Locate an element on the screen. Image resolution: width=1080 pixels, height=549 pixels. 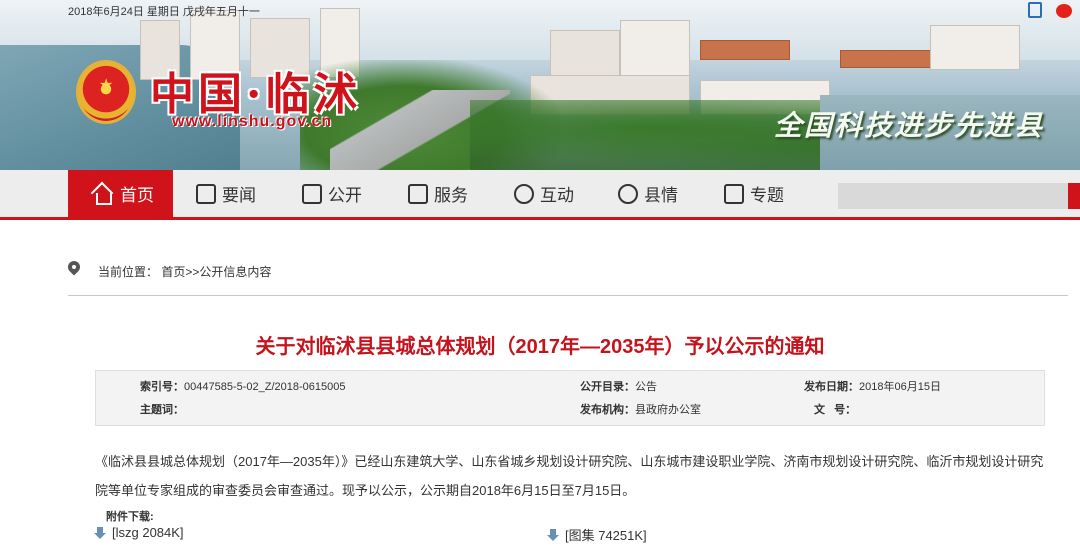
nav-home: 首页 is located at coordinates (120, 193).